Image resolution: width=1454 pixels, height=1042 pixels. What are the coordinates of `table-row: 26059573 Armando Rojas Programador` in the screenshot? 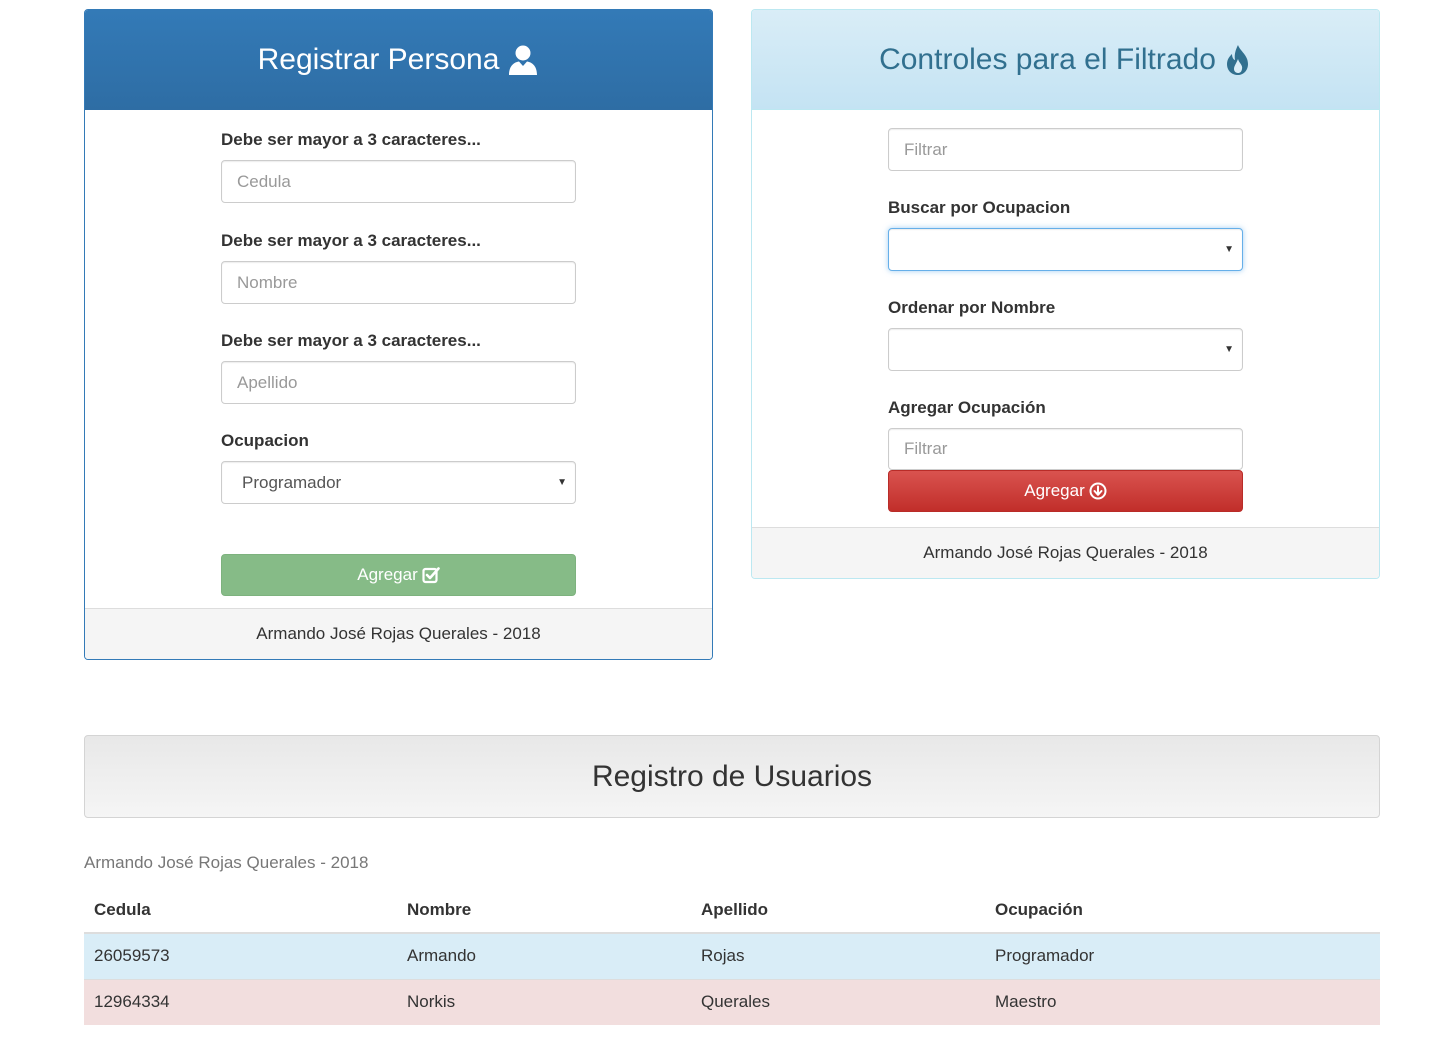 It's located at (732, 955).